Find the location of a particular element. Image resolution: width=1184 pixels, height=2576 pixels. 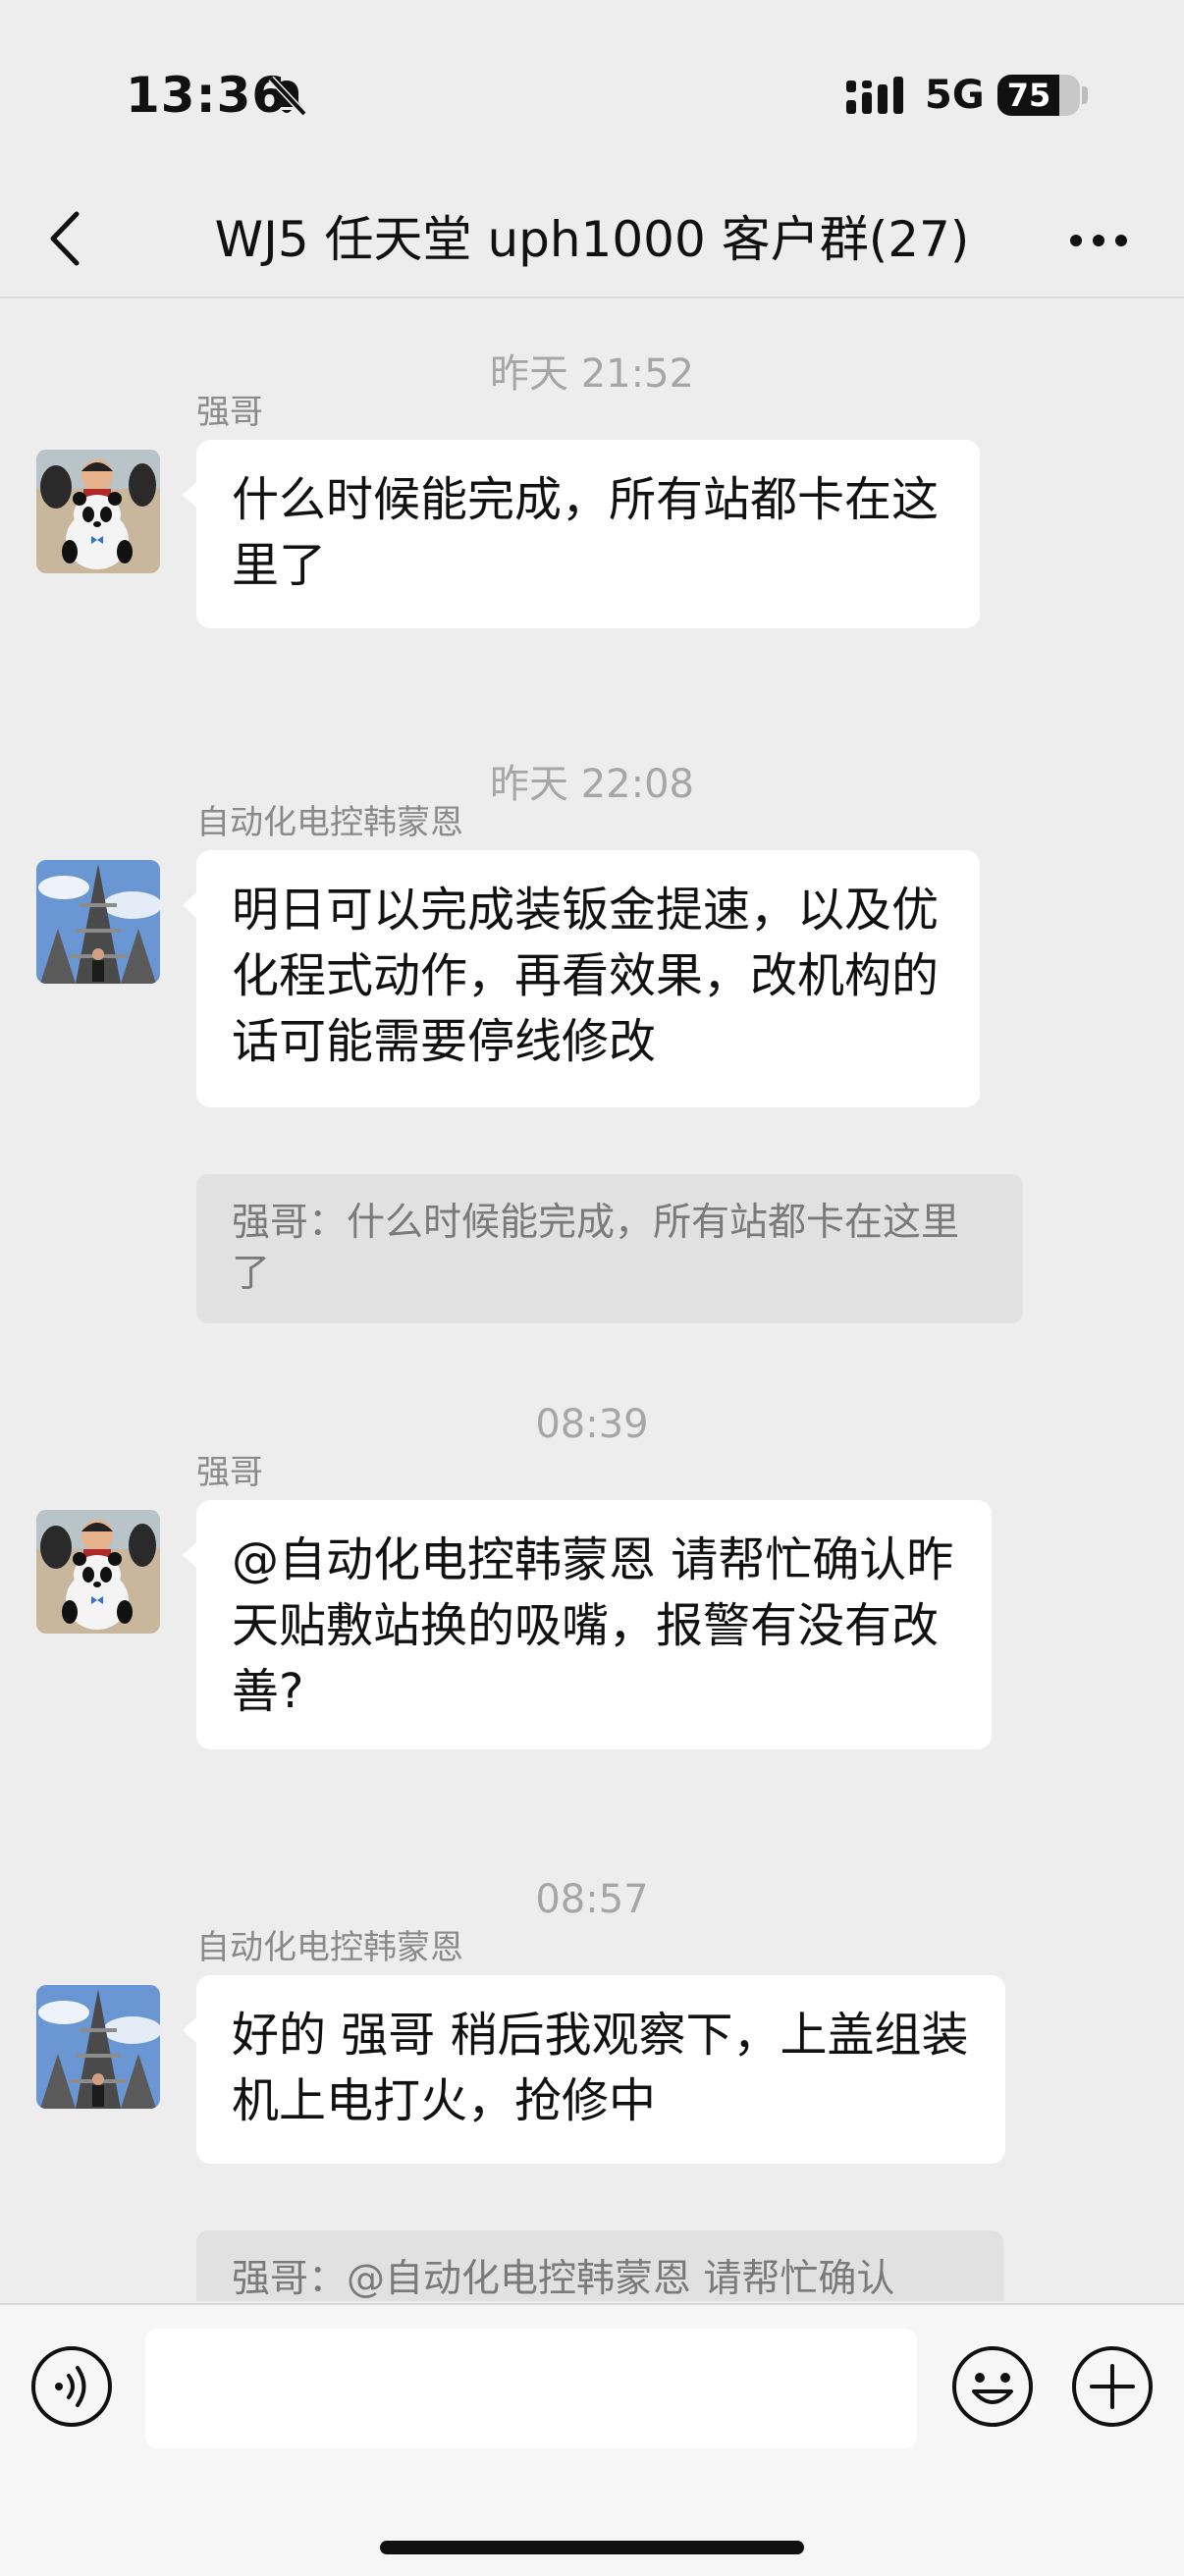

back-icon is located at coordinates (68, 238).